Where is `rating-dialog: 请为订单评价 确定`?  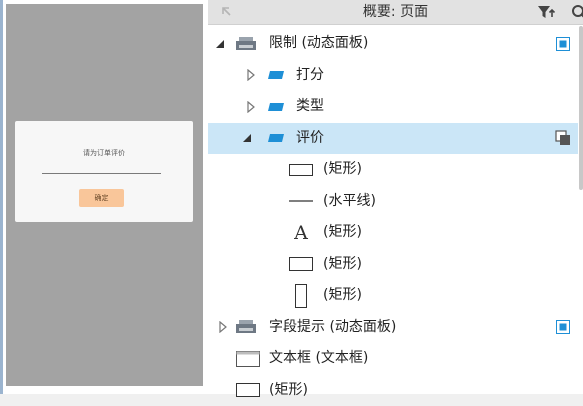 rating-dialog: 请为订单评价 确定 is located at coordinates (104, 171).